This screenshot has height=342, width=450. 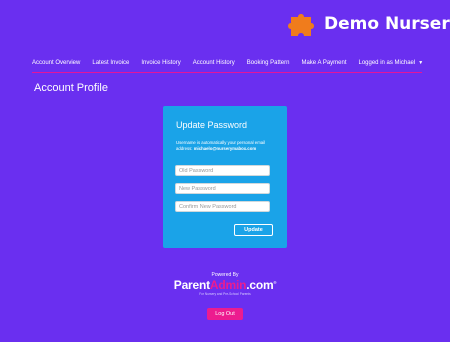 I want to click on logo-part-com: .com, so click(x=260, y=285).